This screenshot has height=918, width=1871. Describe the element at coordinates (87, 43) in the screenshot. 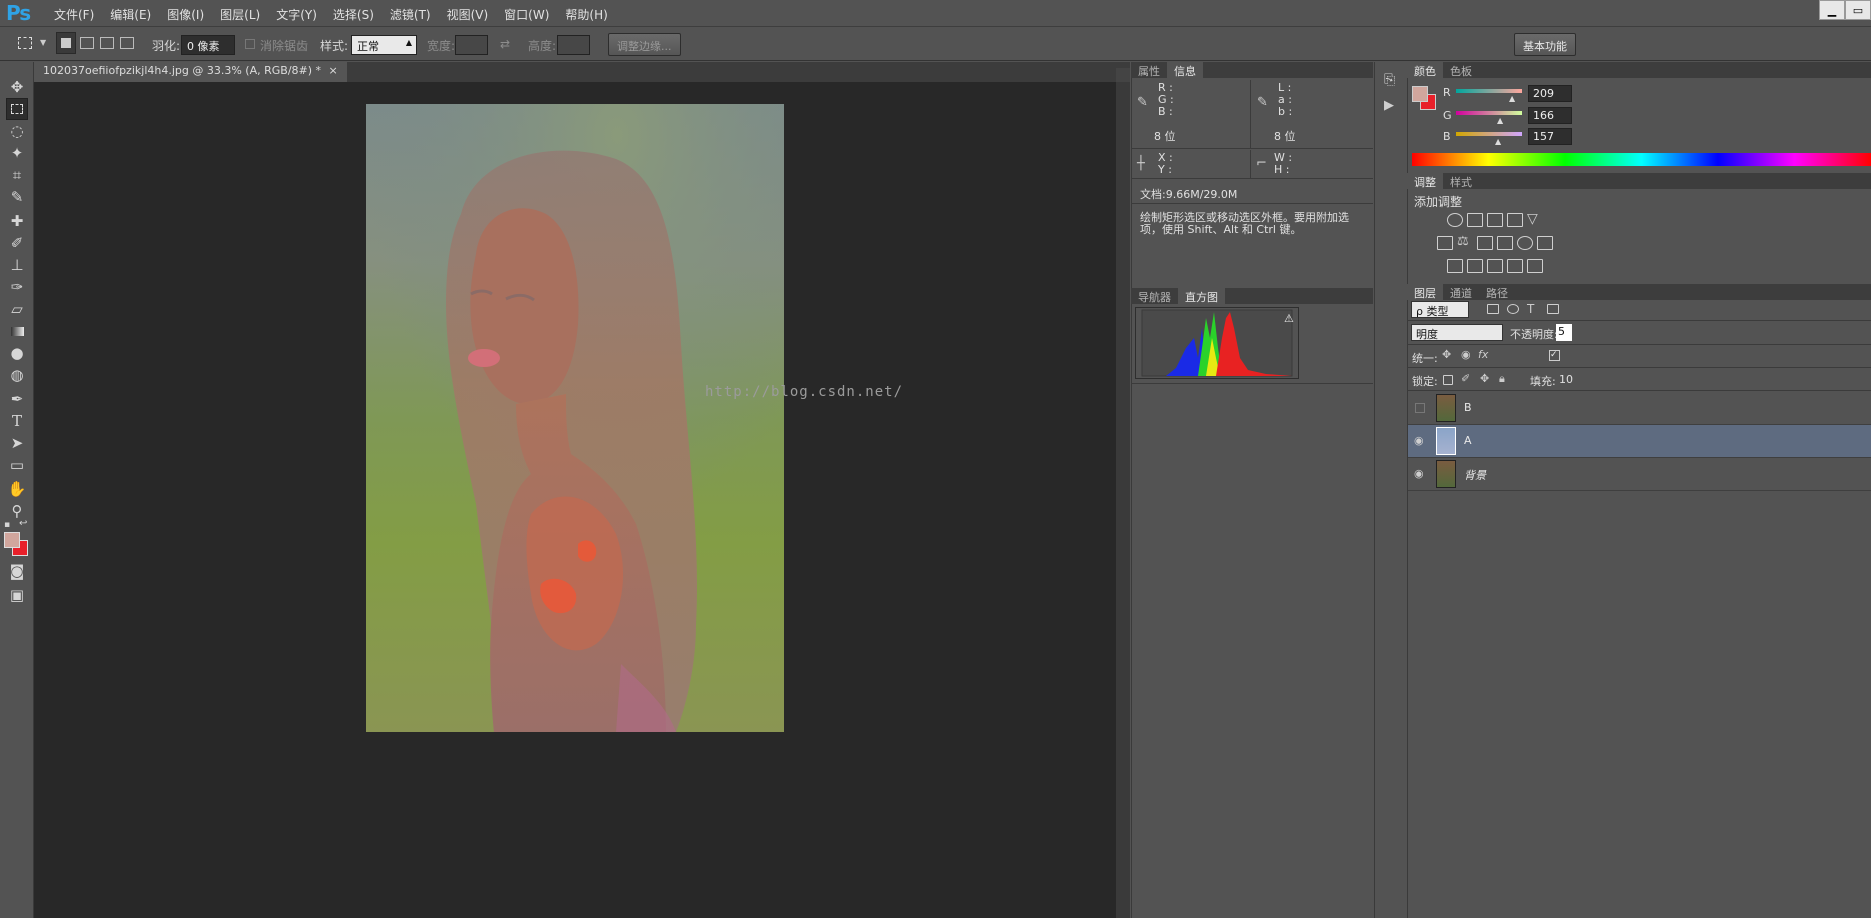

I see `add-selection-icon` at that location.